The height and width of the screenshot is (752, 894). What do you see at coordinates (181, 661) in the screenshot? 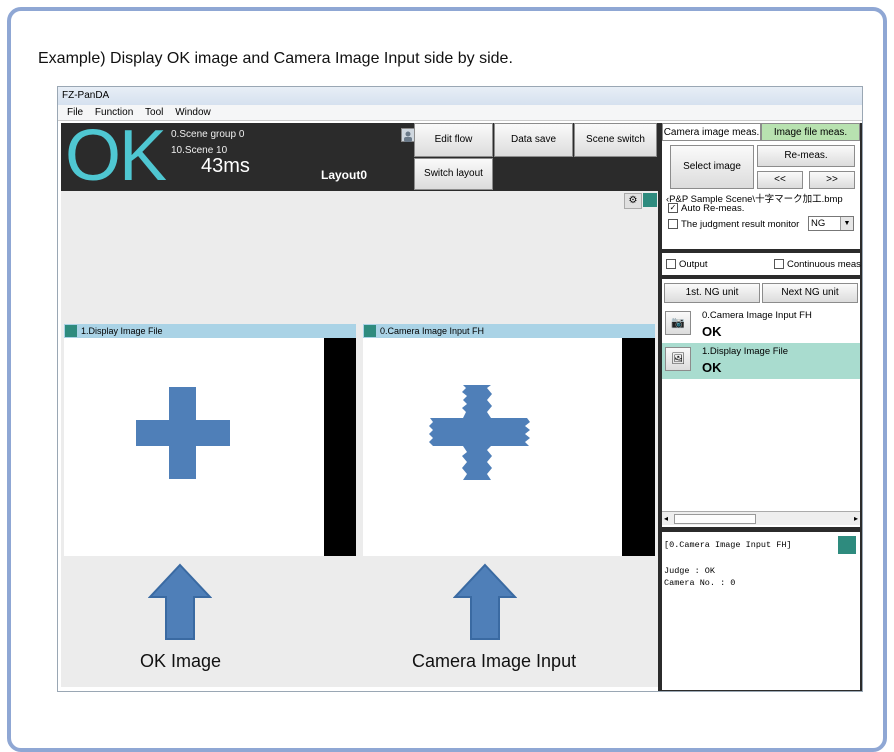
I see `ok-image-caption: OK Image` at bounding box center [181, 661].